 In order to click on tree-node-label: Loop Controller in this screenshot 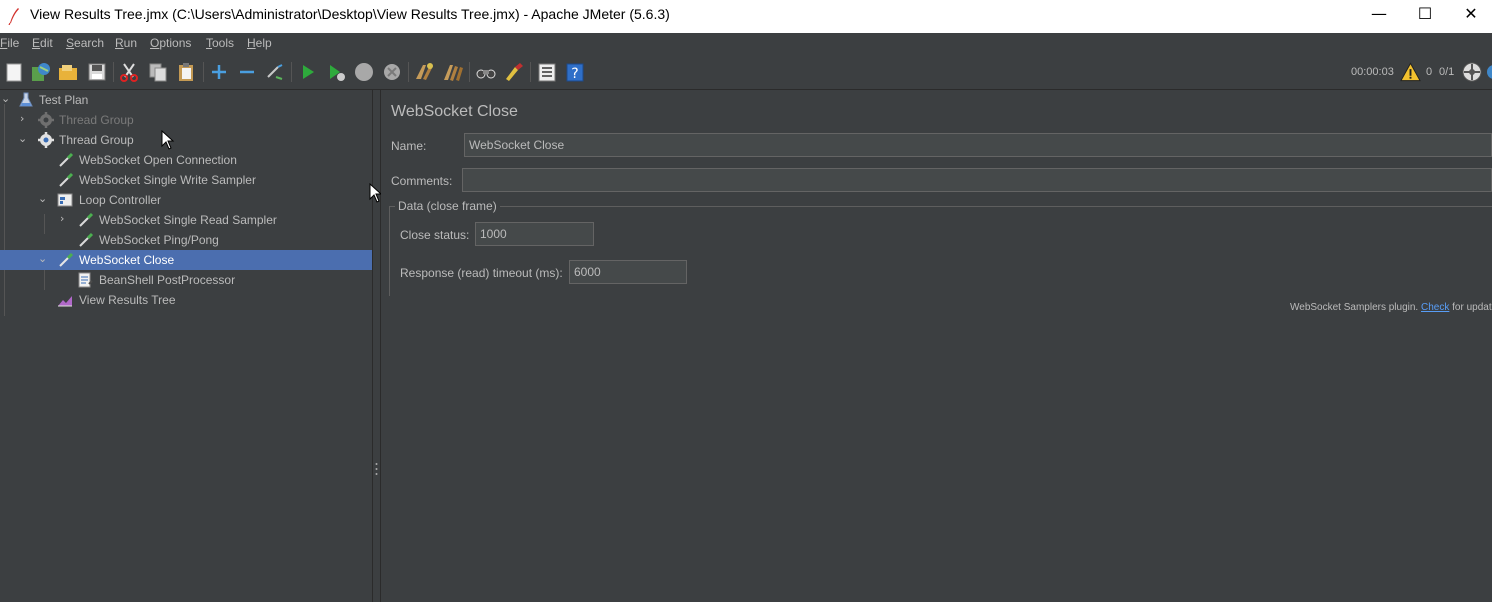, I will do `click(120, 200)`.